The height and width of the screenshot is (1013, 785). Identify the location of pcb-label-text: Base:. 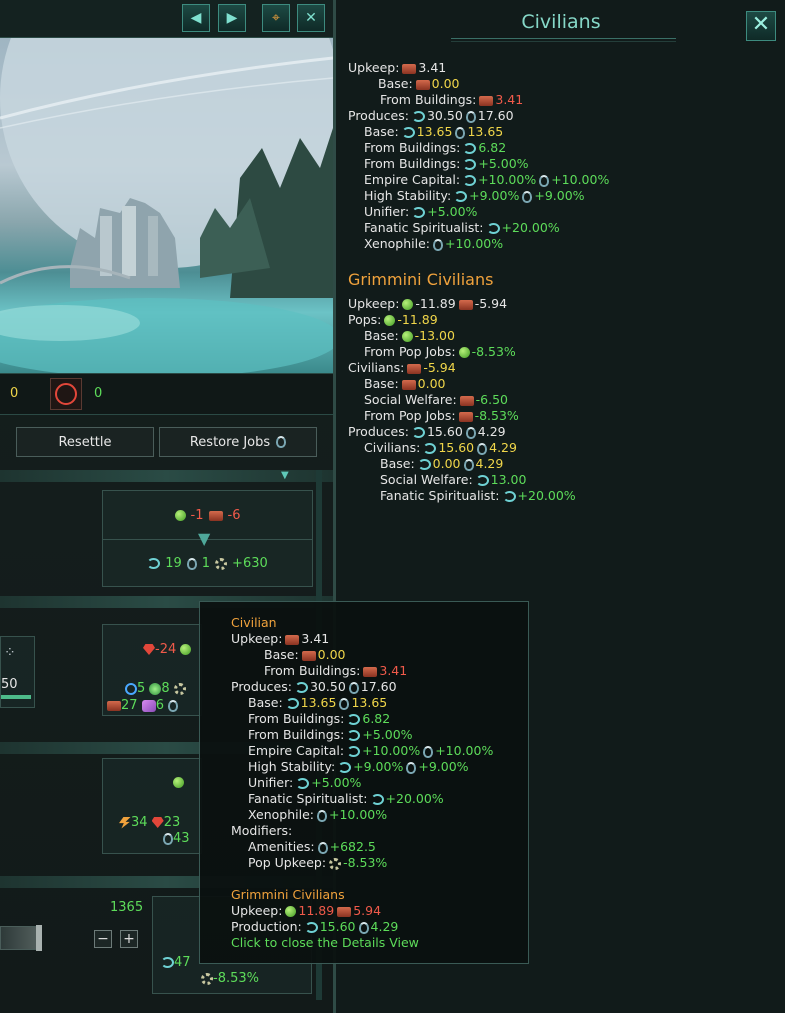
(397, 463).